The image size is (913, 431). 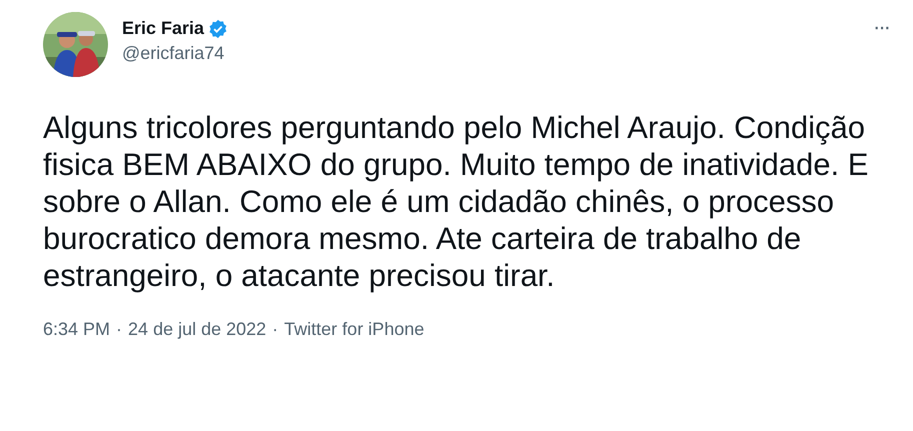 What do you see at coordinates (354, 329) in the screenshot?
I see `tweet-source: Twitter for iPhone` at bounding box center [354, 329].